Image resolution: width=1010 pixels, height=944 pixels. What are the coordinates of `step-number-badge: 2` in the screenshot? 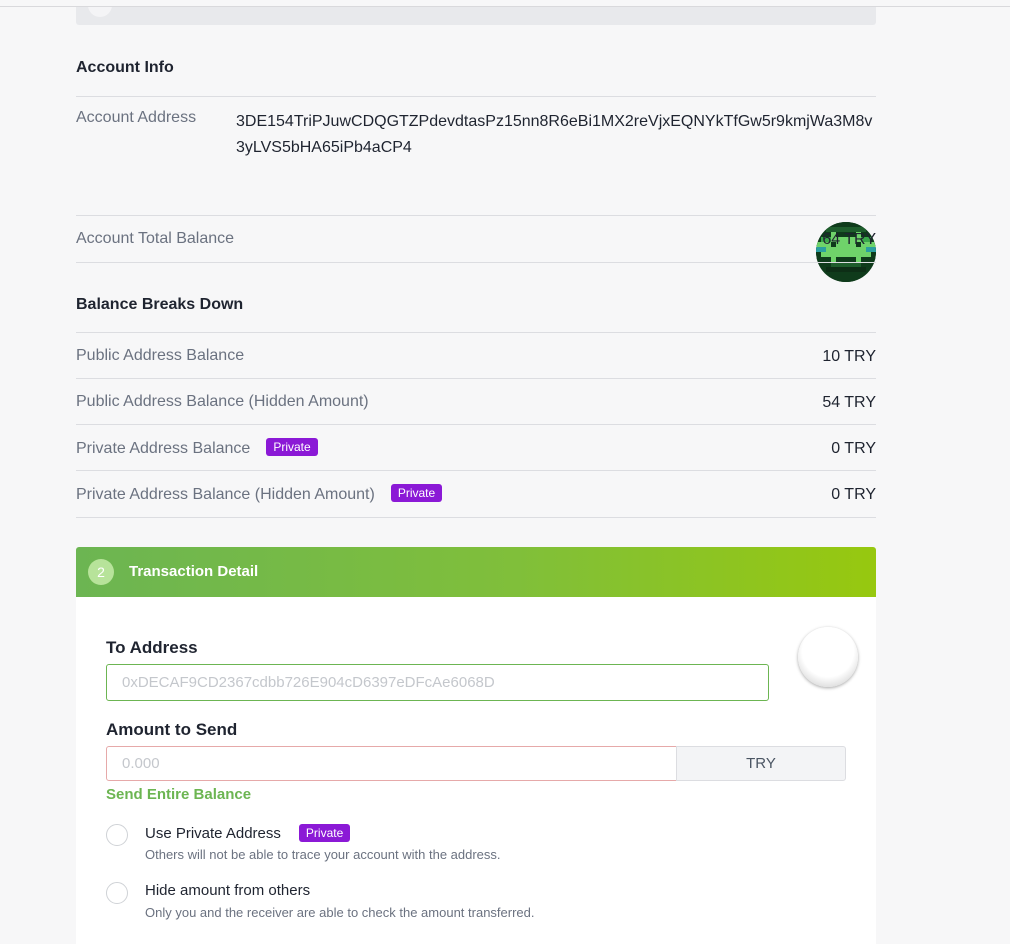 It's located at (101, 572).